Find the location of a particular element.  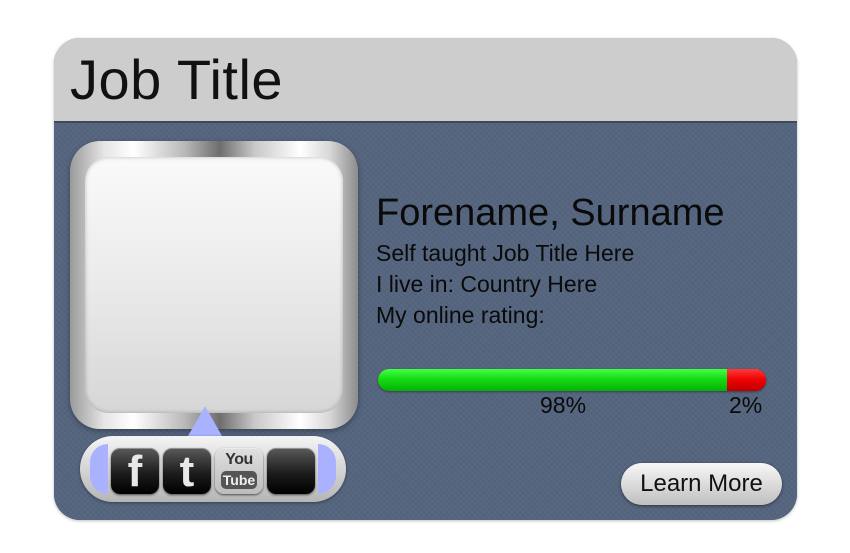

rating-negative-percent: 2% is located at coordinates (746, 405).